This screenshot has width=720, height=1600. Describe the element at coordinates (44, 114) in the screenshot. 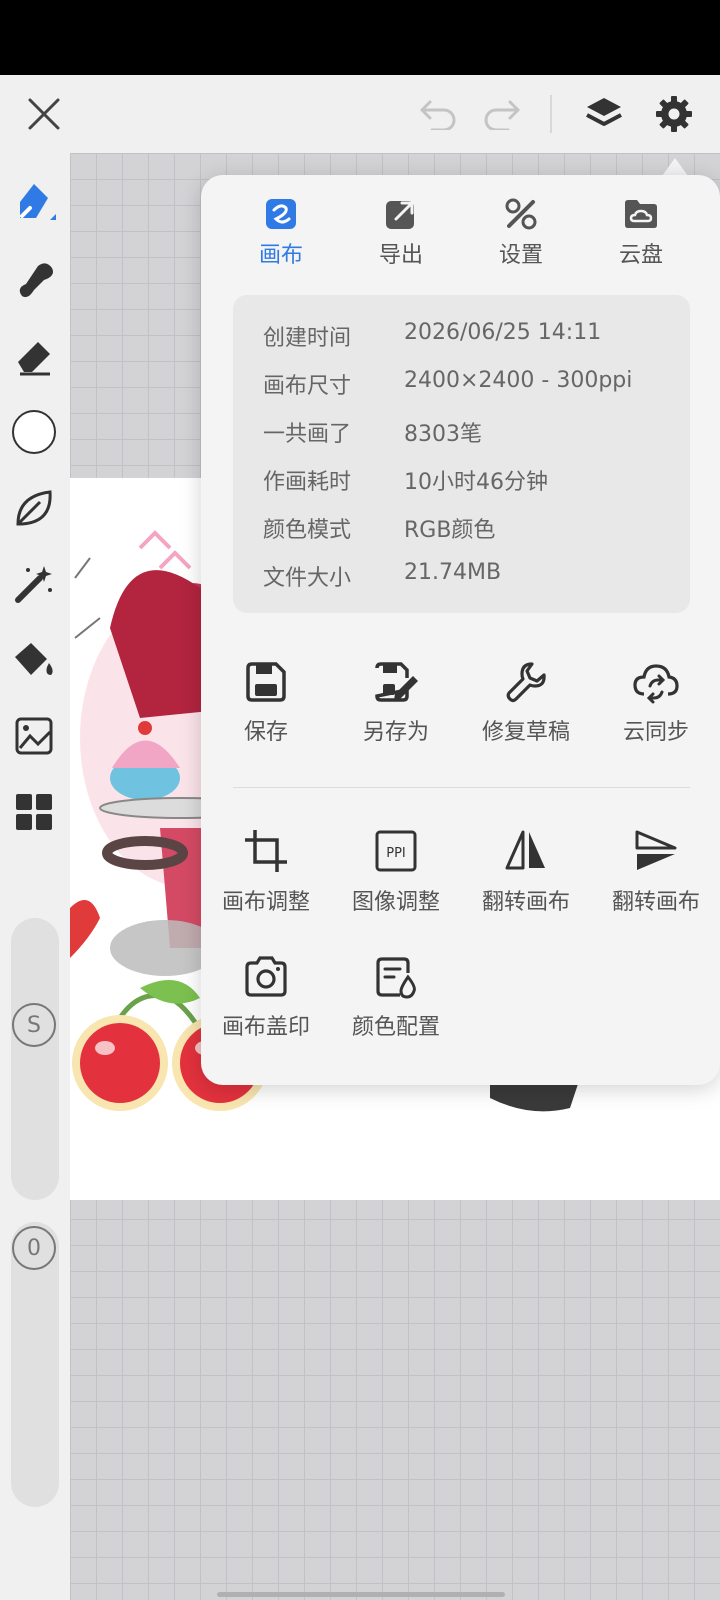

I see `close-icon` at that location.